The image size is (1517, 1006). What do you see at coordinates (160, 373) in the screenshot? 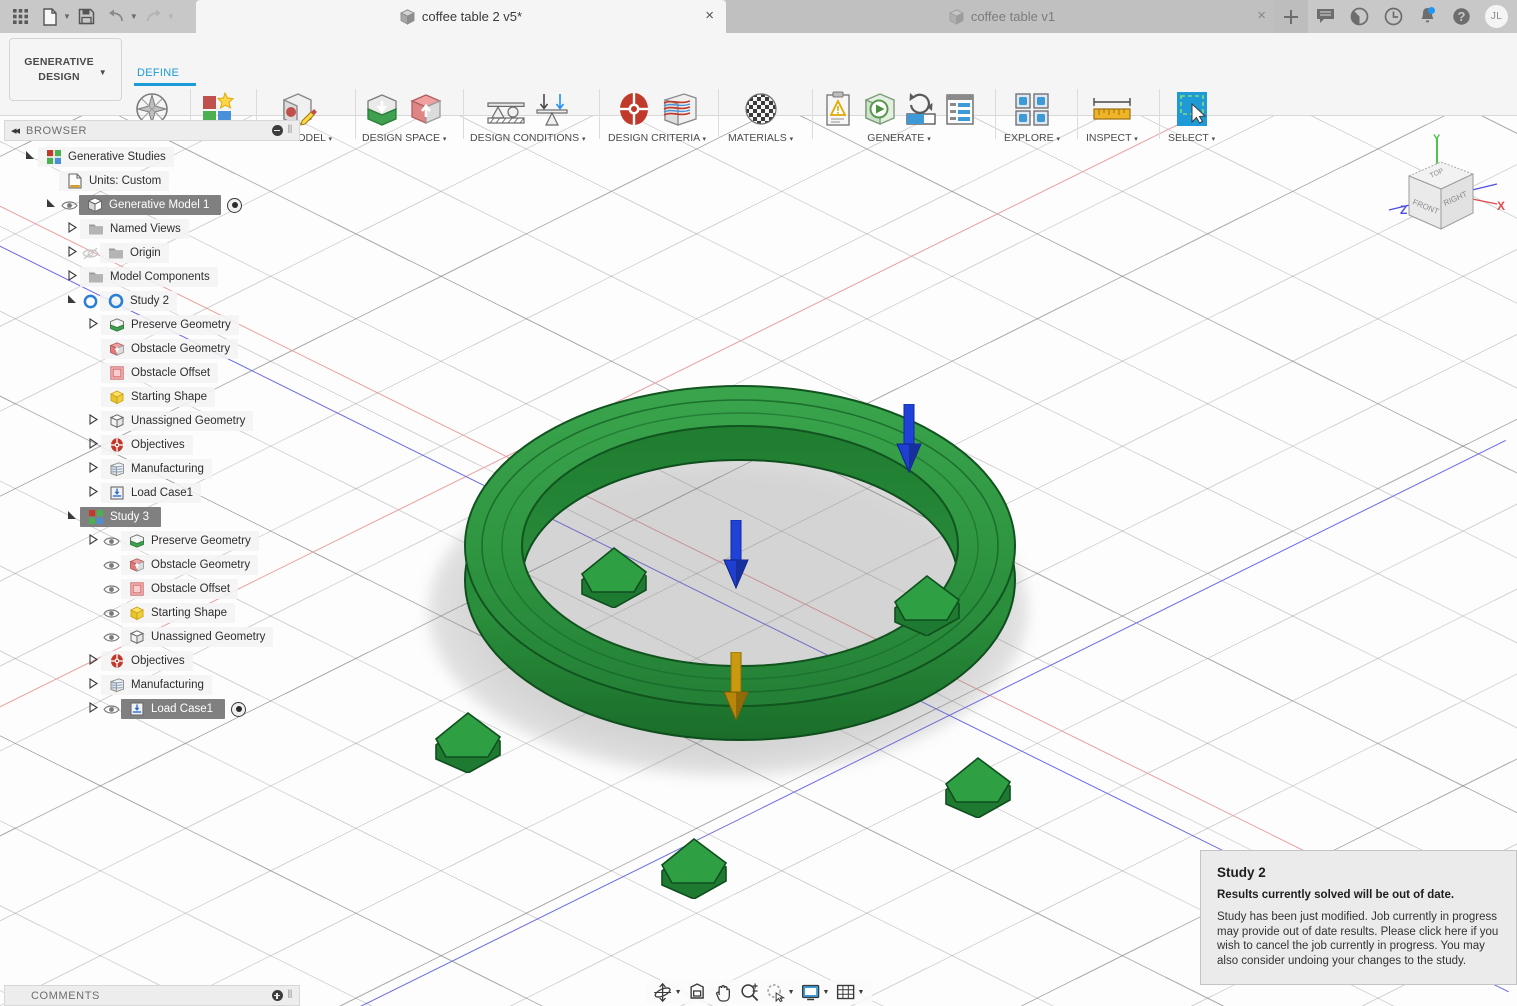
I see `tree-item-label-box: Obstacle Offset` at bounding box center [160, 373].